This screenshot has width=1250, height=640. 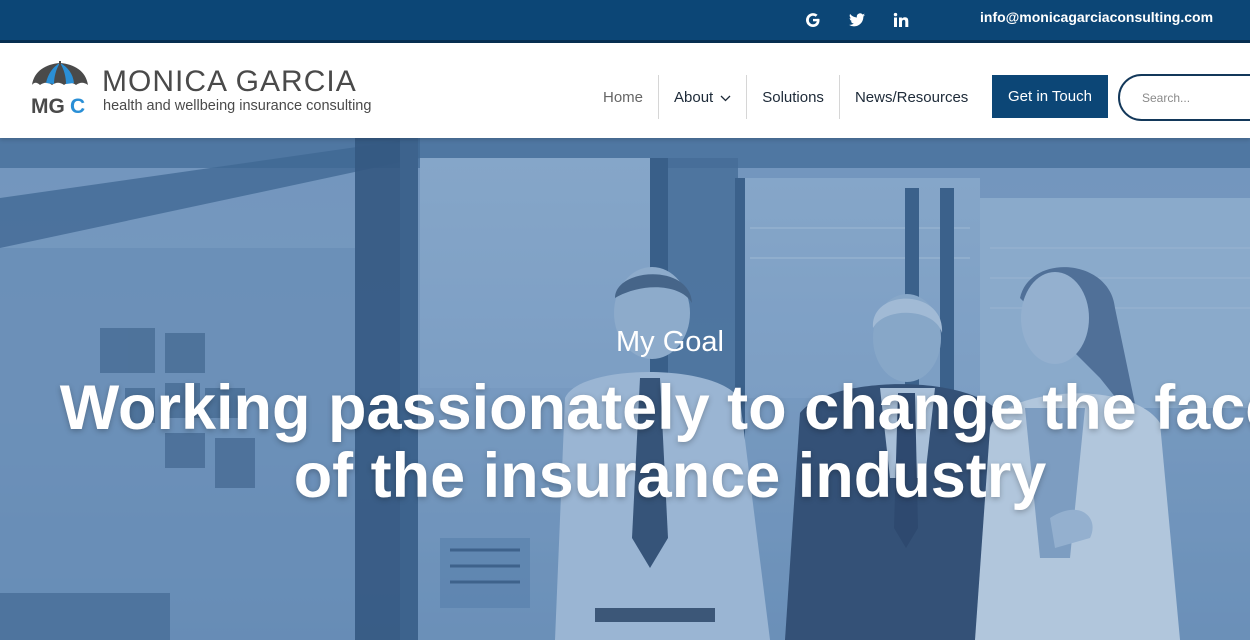 I want to click on nav-home: Home, so click(x=623, y=97).